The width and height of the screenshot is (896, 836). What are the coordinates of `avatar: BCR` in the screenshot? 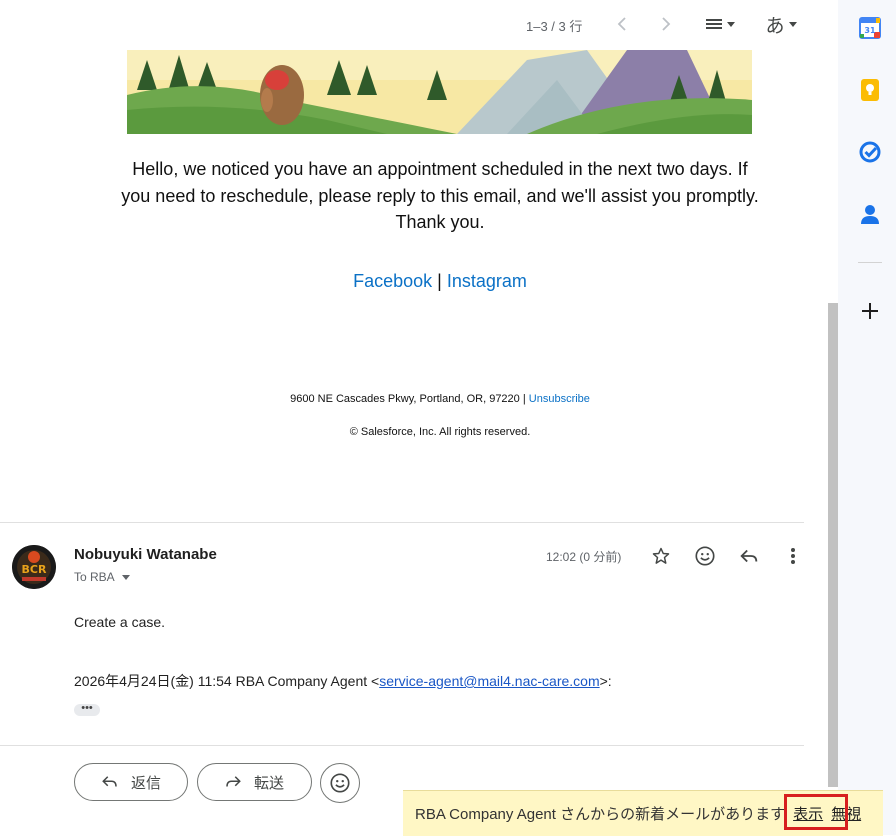 It's located at (34, 567).